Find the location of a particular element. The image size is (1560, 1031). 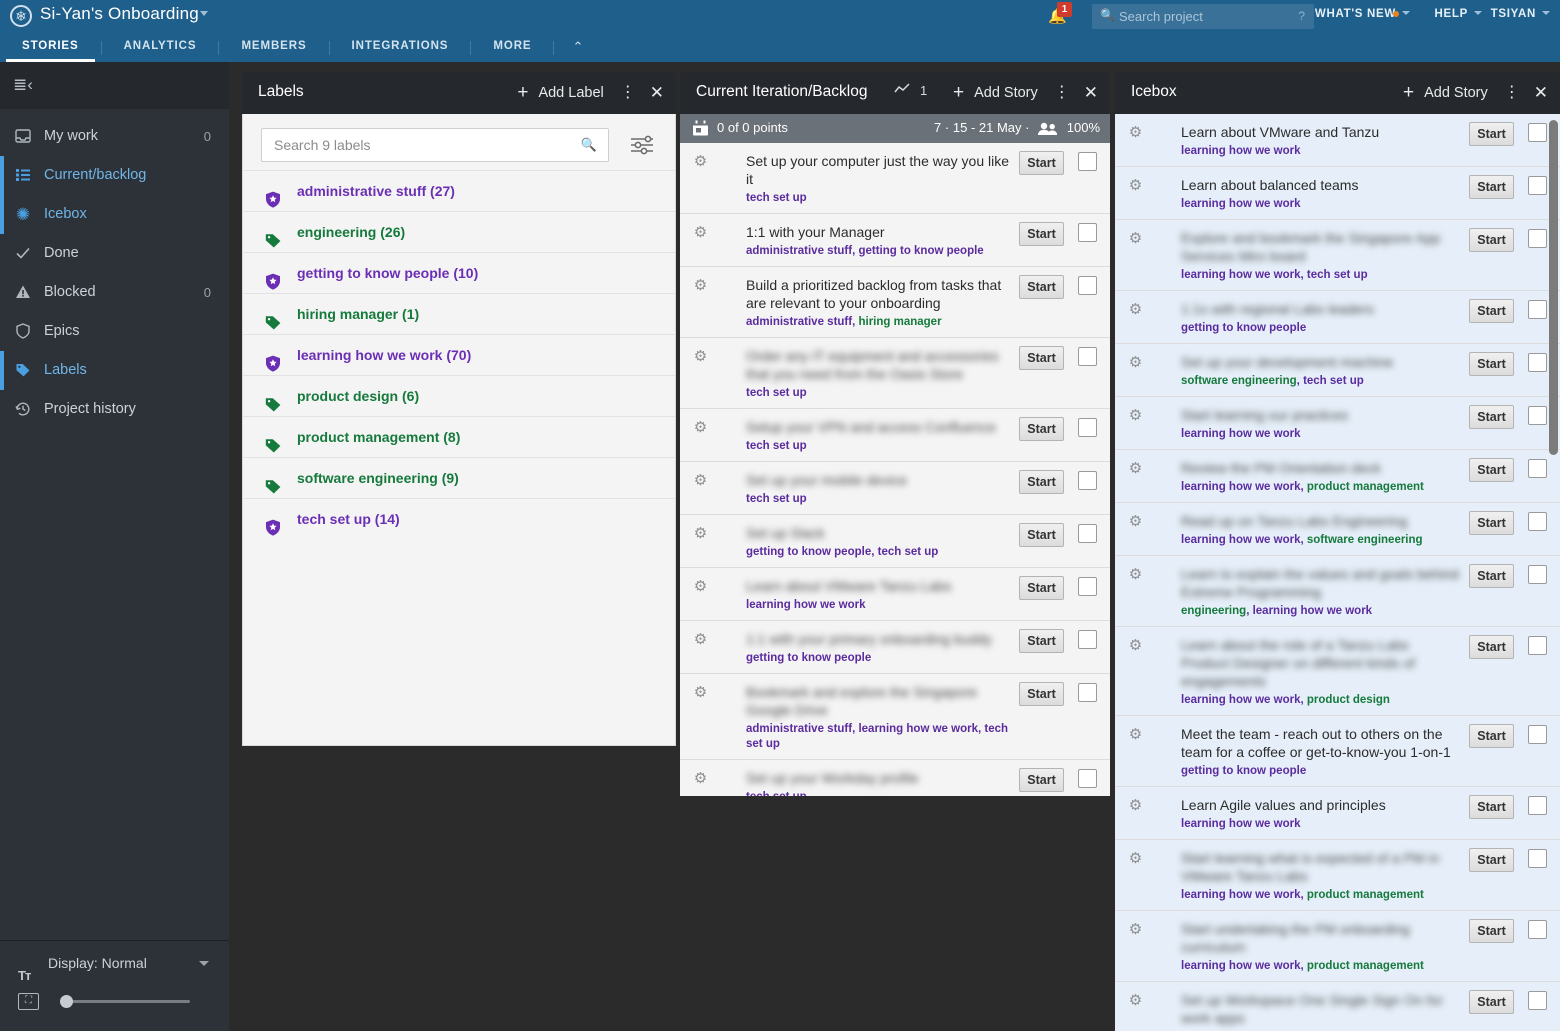

tab-integrations: INTEGRATIONS is located at coordinates (400, 47).